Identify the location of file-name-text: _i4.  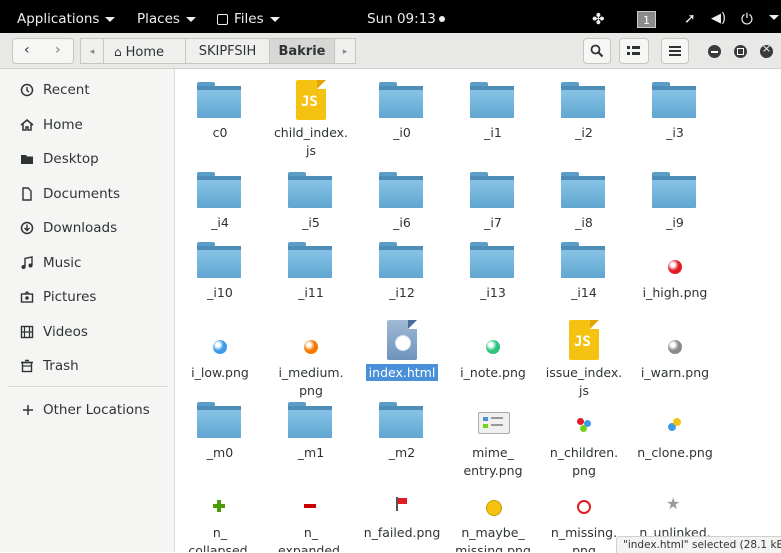
(220, 222).